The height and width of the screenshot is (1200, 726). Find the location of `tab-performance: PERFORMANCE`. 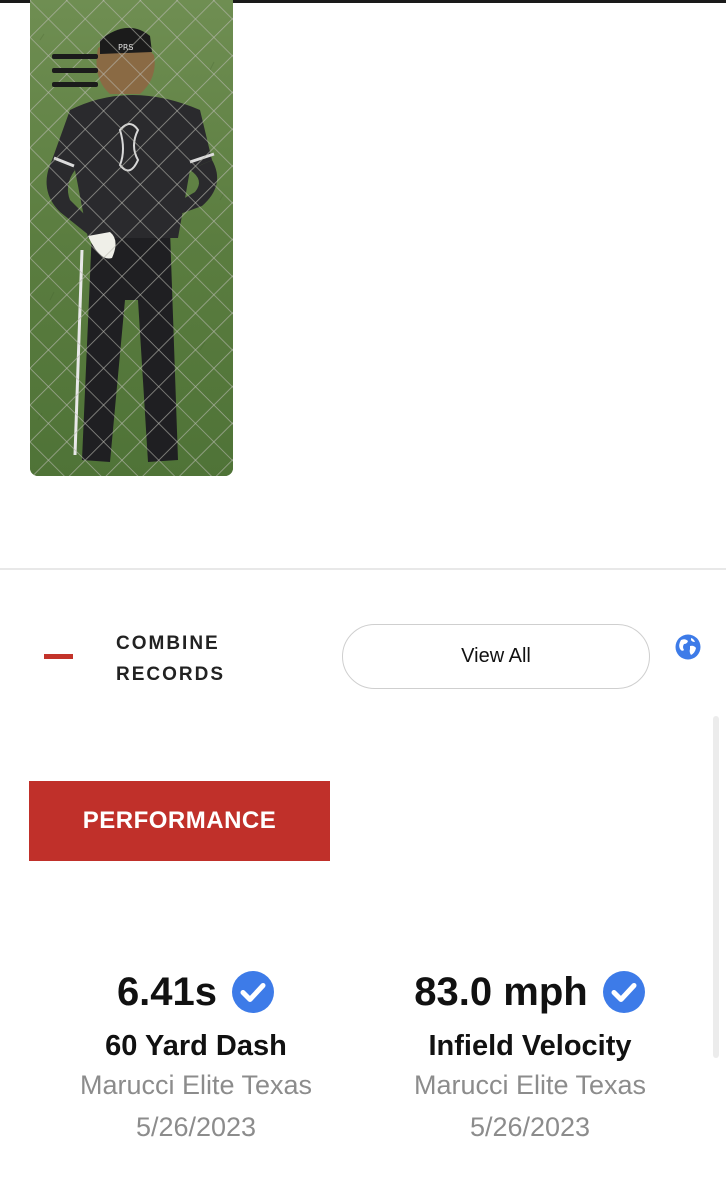

tab-performance: PERFORMANCE is located at coordinates (179, 821).